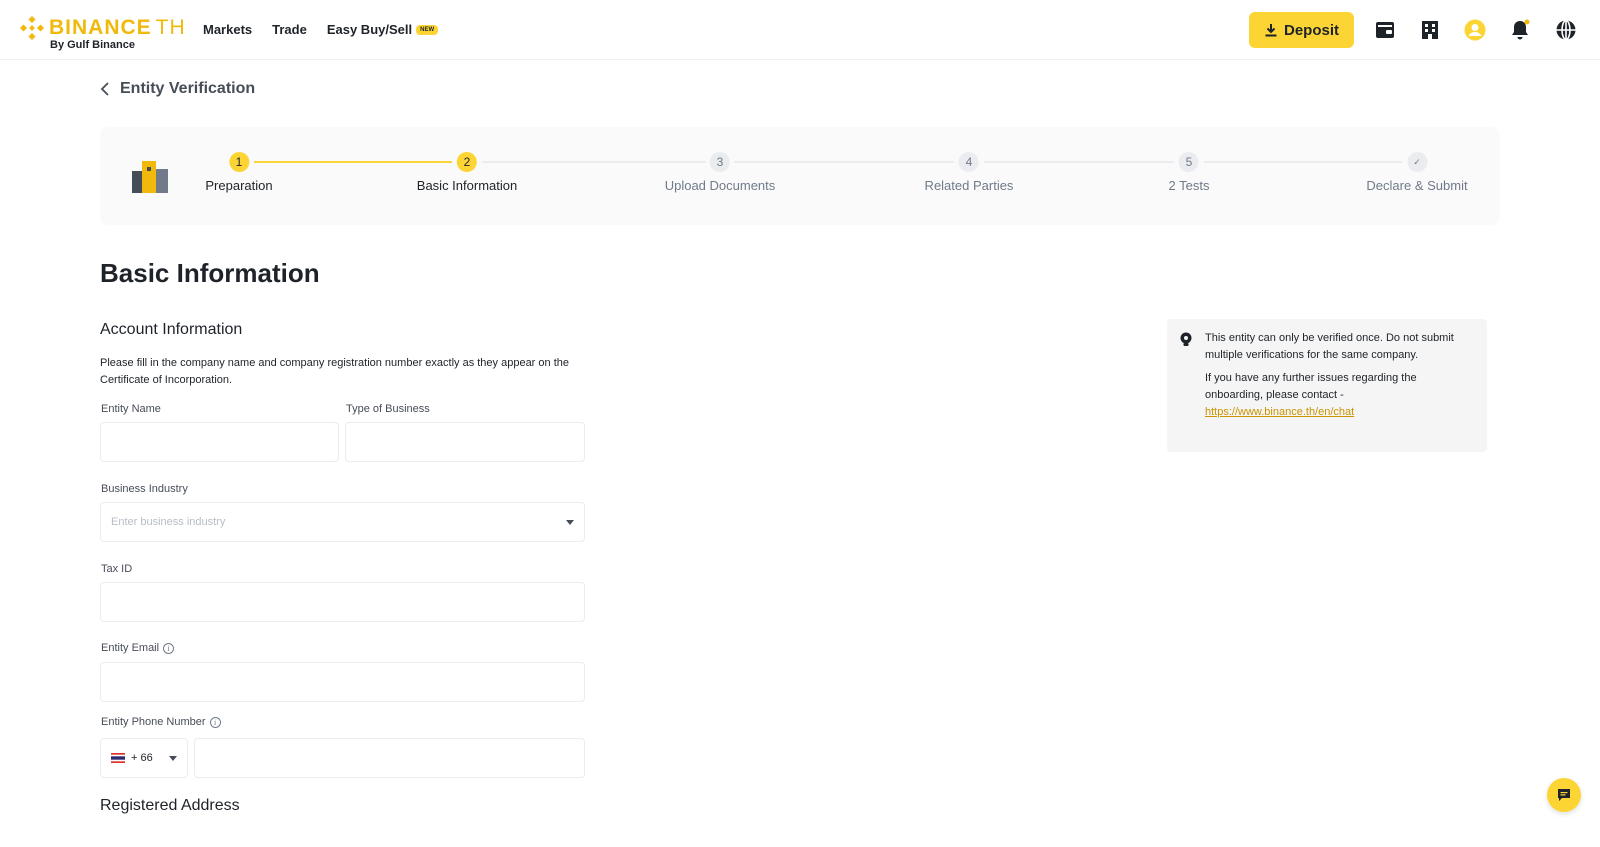  Describe the element at coordinates (239, 185) in the screenshot. I see `step-label: Preparation` at that location.